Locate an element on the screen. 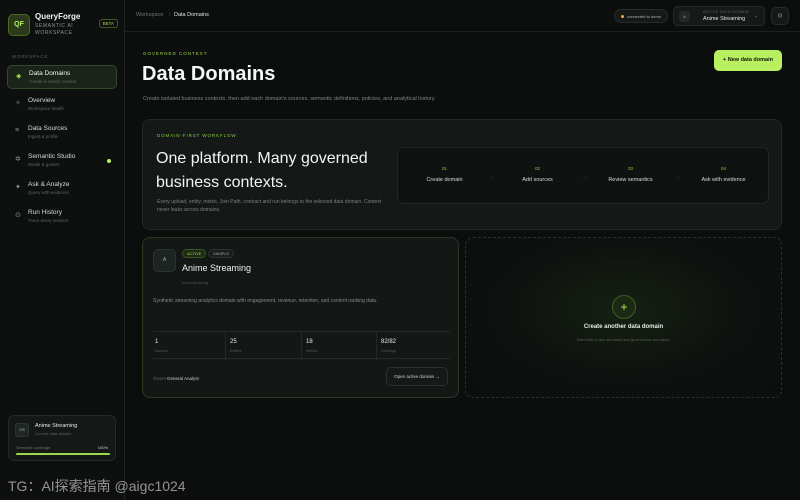 The width and height of the screenshot is (800, 500). workspace-status-text: connected to demo is located at coordinates (644, 16).